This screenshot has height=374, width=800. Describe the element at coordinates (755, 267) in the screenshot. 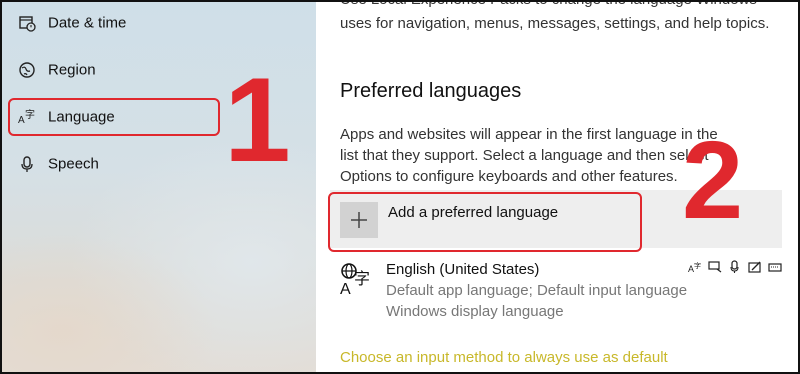

I see `handwriting-icon` at that location.